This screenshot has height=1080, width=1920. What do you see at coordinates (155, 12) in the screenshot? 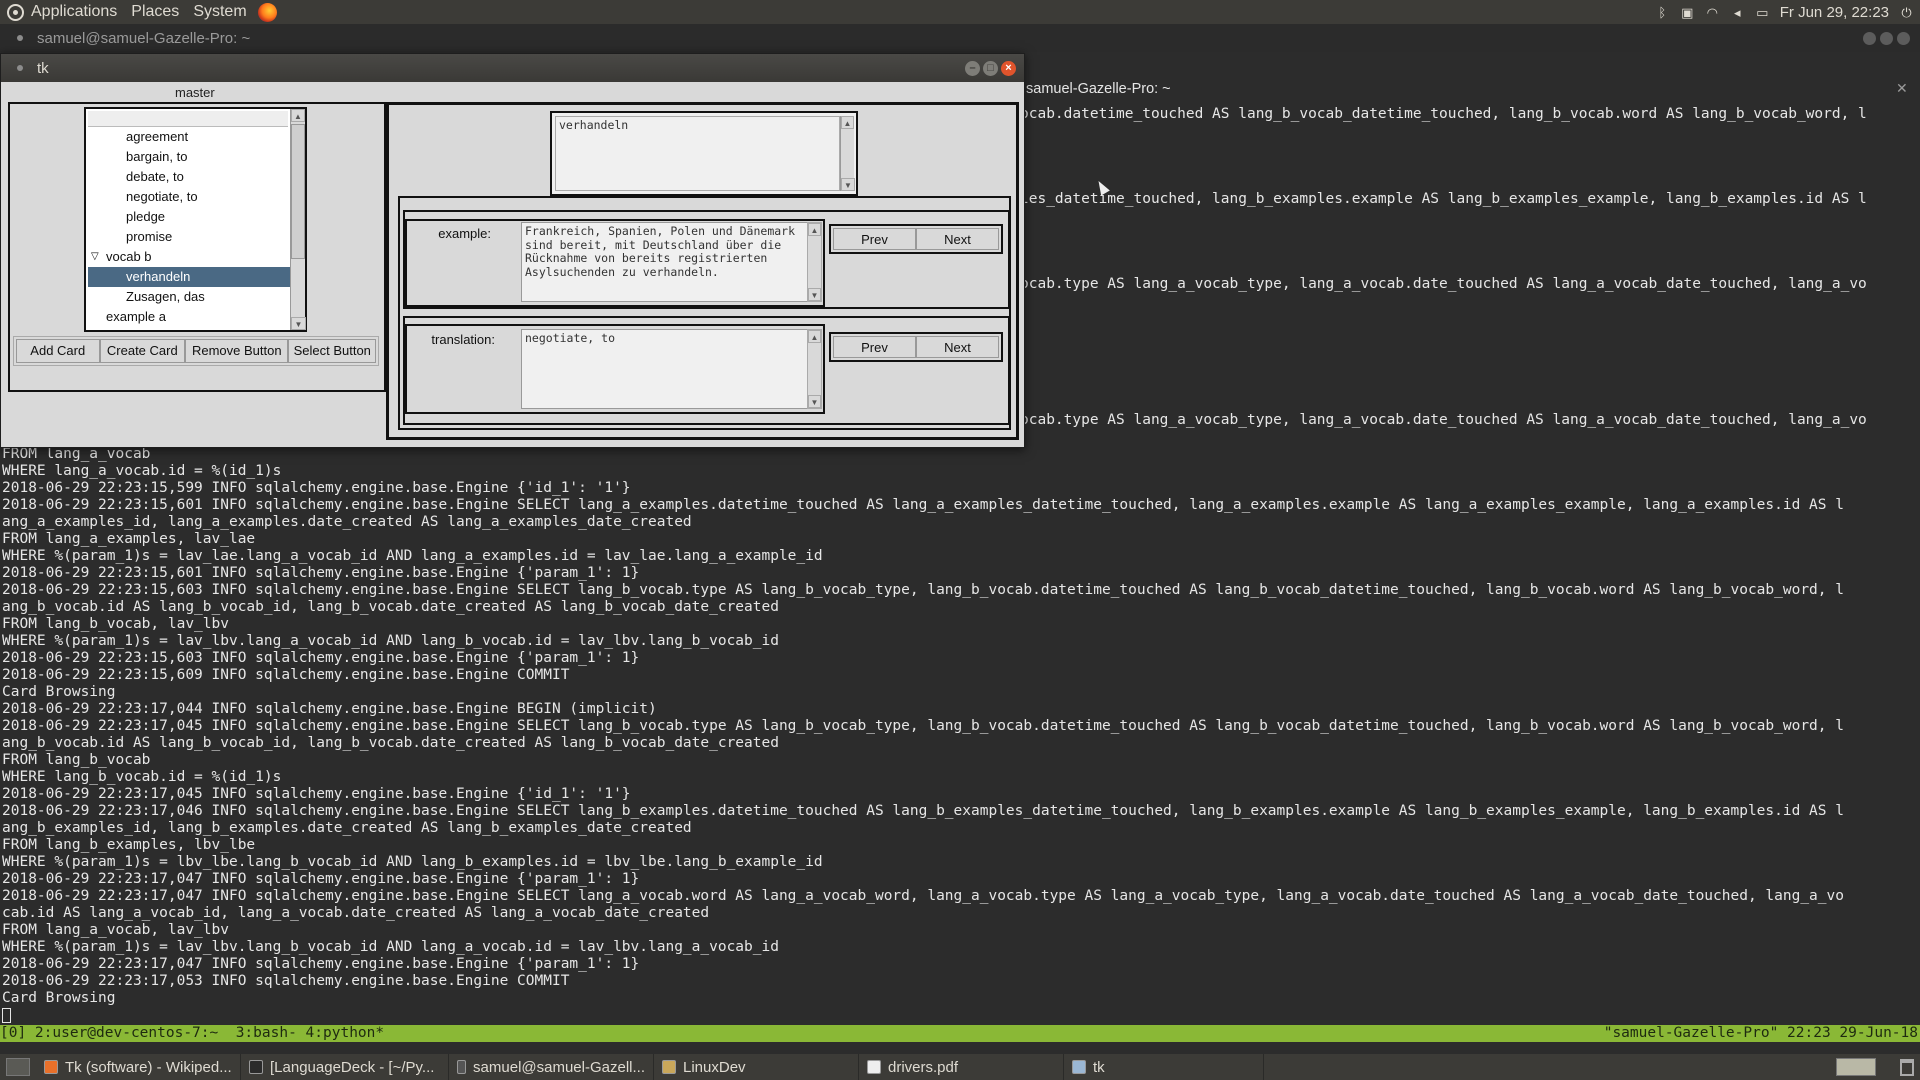
I see `places-menu: Places` at bounding box center [155, 12].